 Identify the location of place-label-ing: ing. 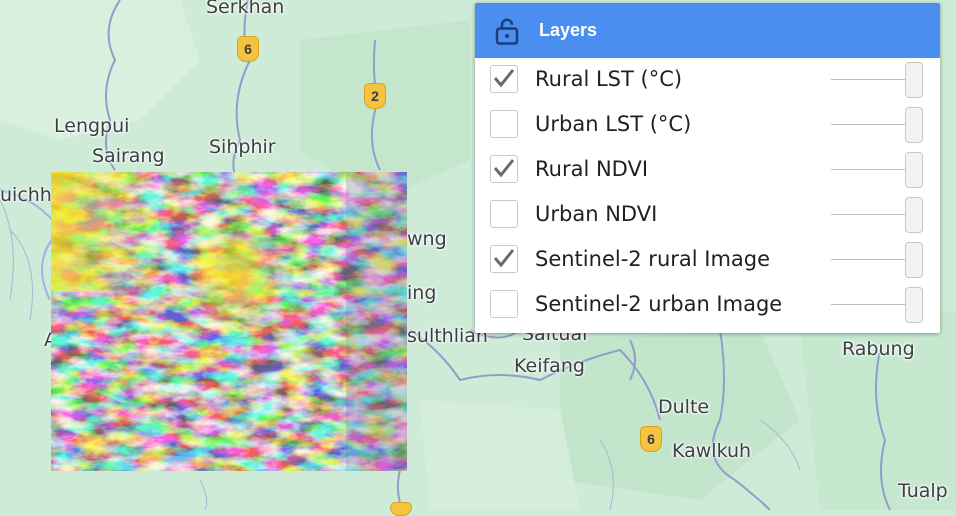
(422, 293).